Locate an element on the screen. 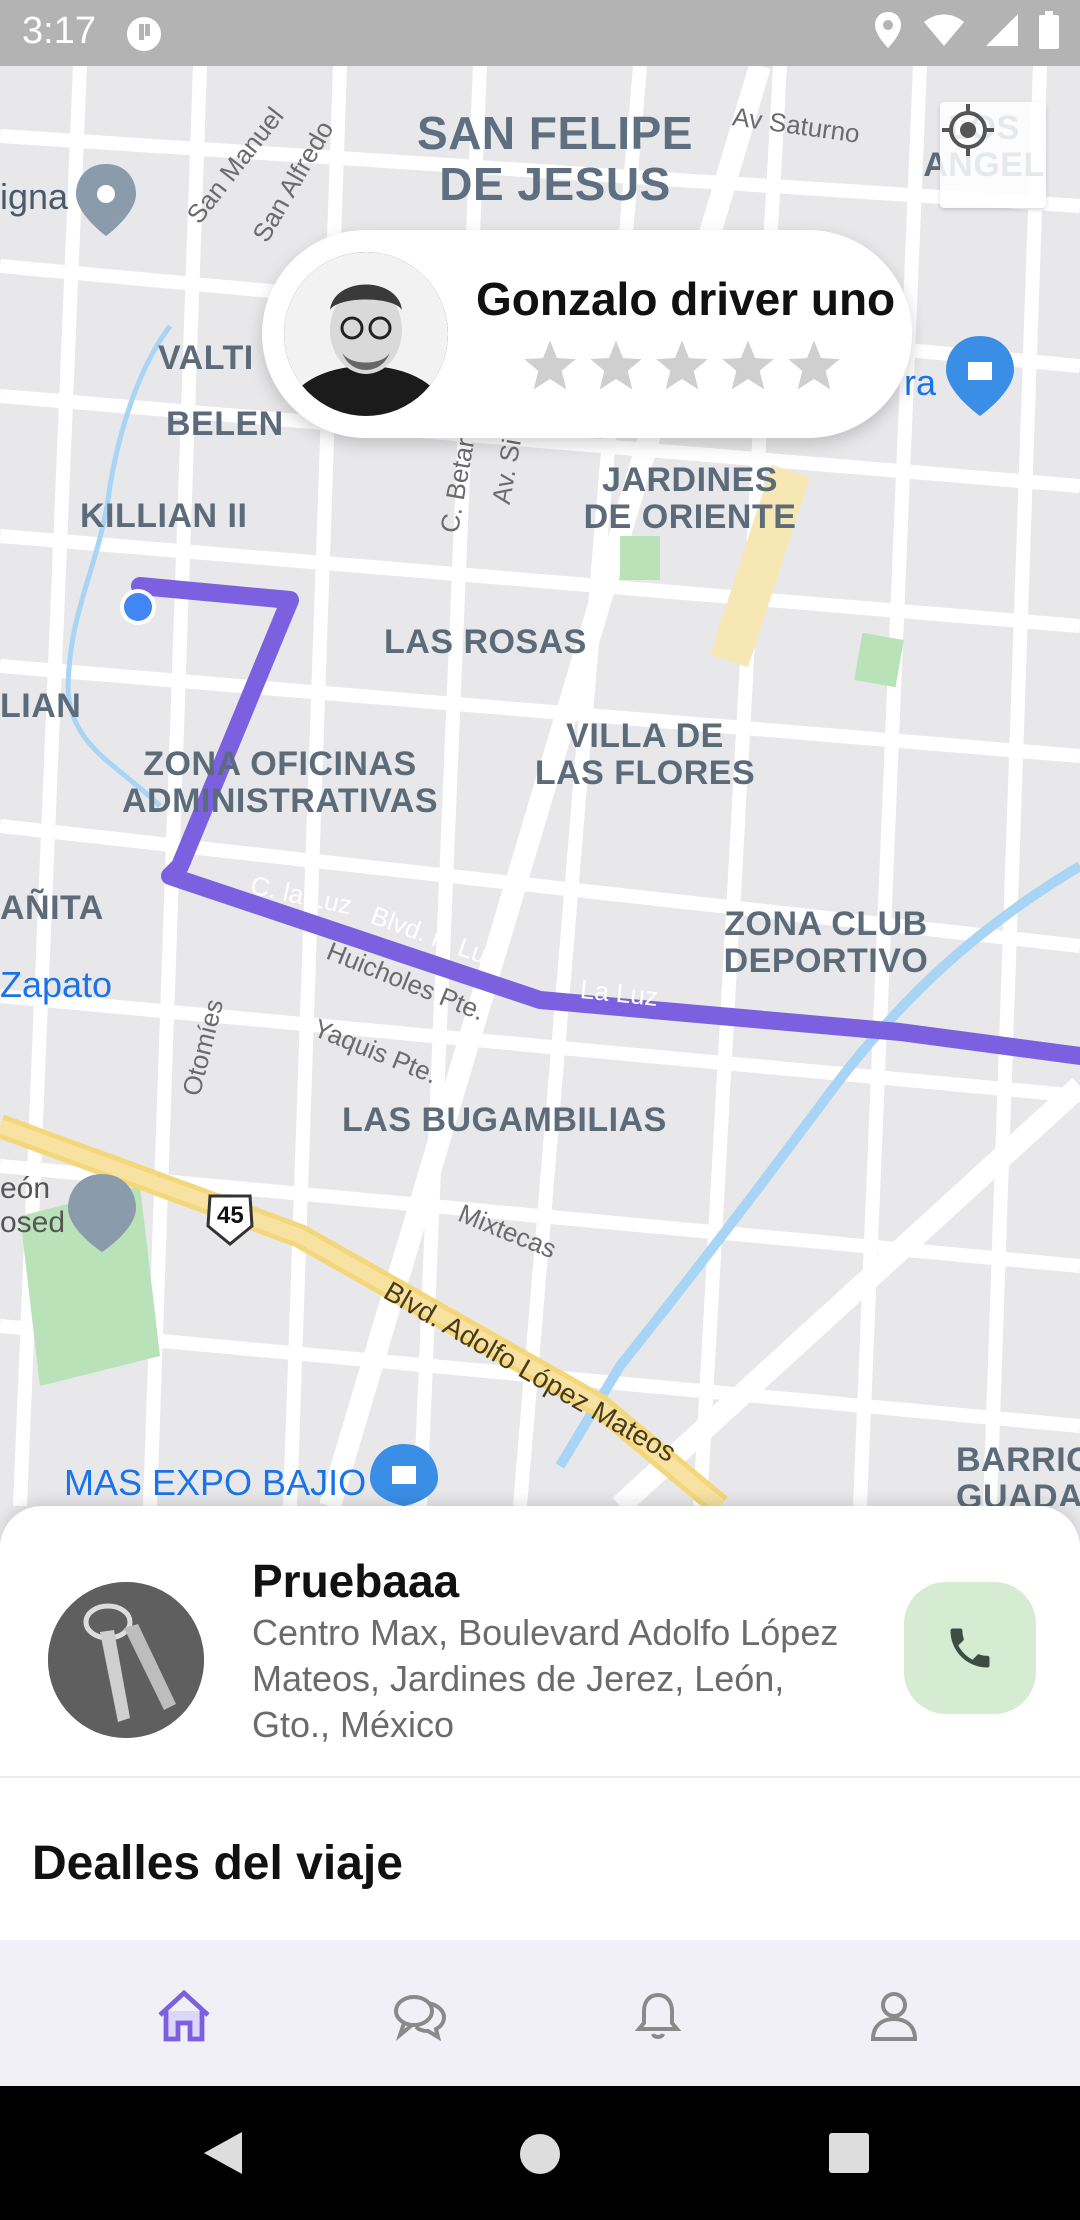 The width and height of the screenshot is (1080, 2220). divider is located at coordinates (540, 1777).